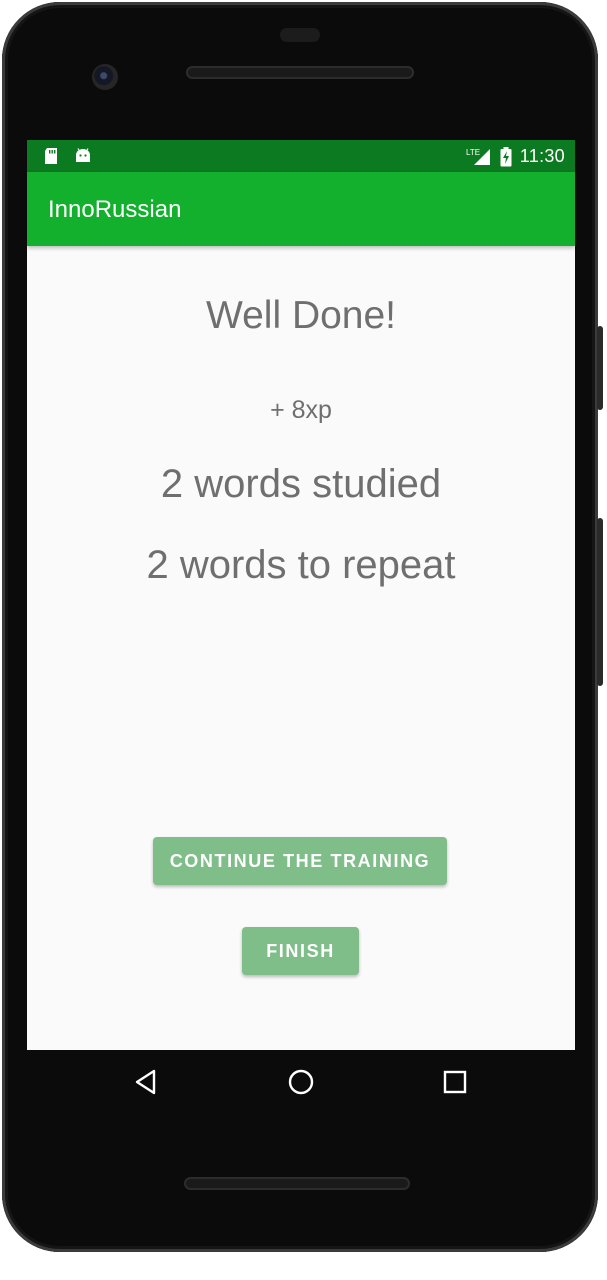  What do you see at coordinates (51, 156) in the screenshot?
I see `sd-card-icon` at bounding box center [51, 156].